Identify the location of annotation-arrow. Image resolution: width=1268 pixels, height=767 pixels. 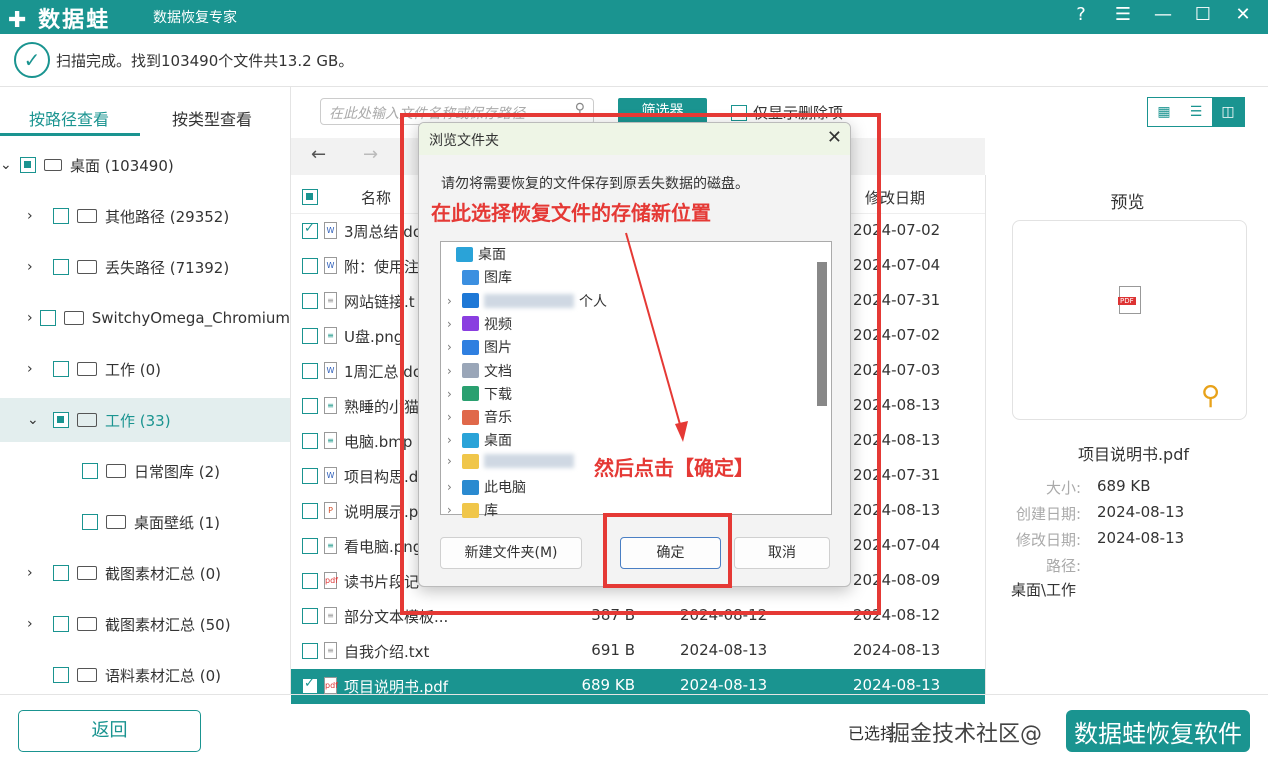
(656, 337).